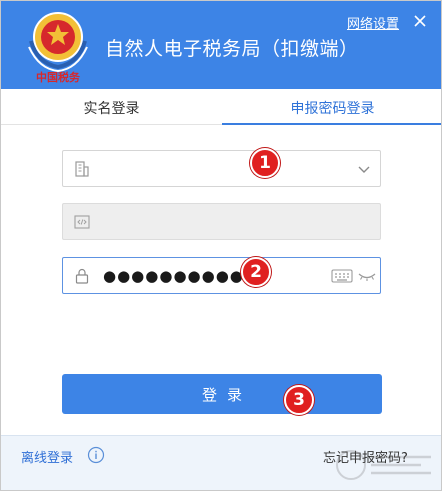 The width and height of the screenshot is (442, 491). What do you see at coordinates (265, 163) in the screenshot?
I see `annotation-badge-1: 1` at bounding box center [265, 163].